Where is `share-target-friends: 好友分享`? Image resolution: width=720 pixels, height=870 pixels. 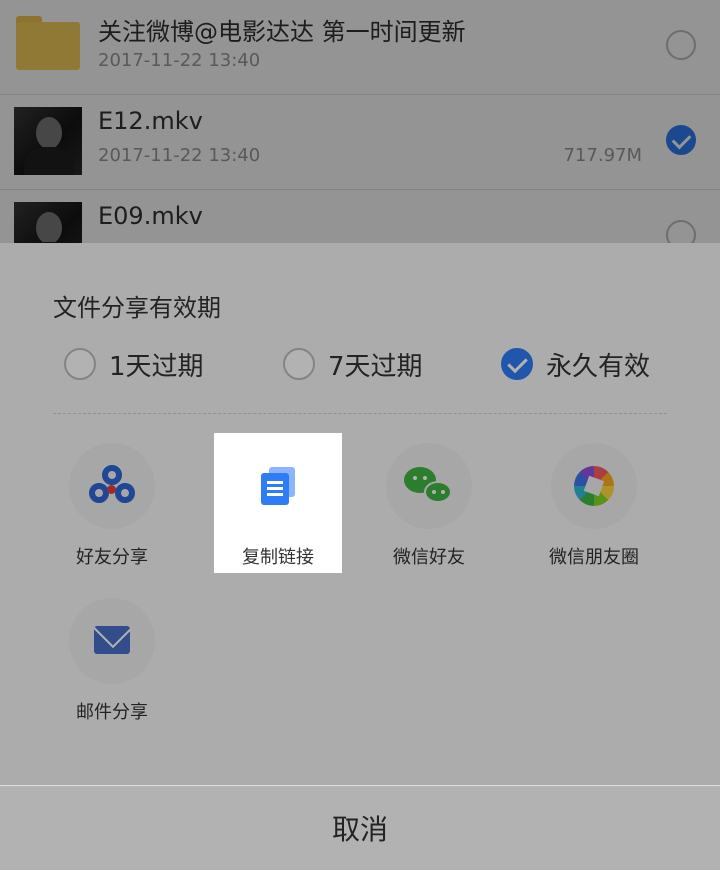
share-target-friends: 好友分享 is located at coordinates (112, 503).